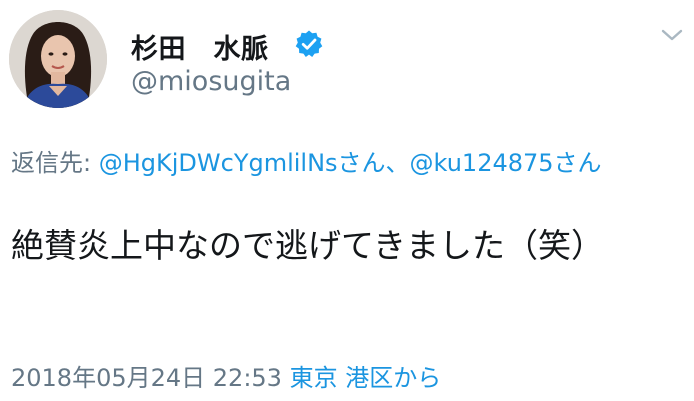 This screenshot has height=401, width=694. What do you see at coordinates (55, 163) in the screenshot?
I see `reply-prefix: 返信先:` at bounding box center [55, 163].